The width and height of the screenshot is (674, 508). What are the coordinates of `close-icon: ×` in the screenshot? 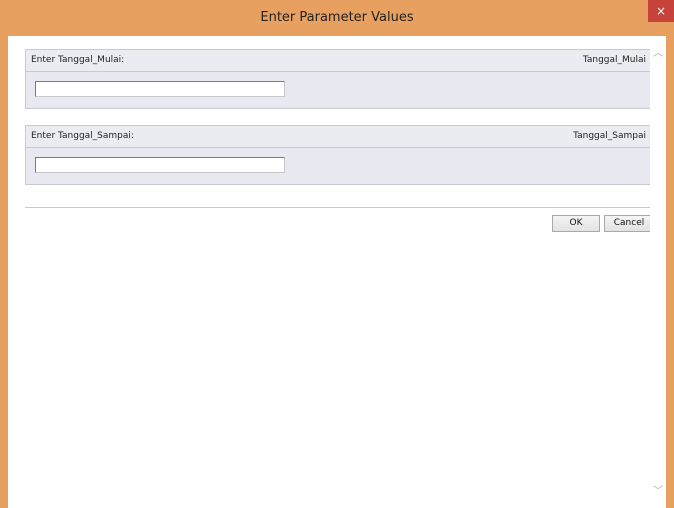 It's located at (661, 11).